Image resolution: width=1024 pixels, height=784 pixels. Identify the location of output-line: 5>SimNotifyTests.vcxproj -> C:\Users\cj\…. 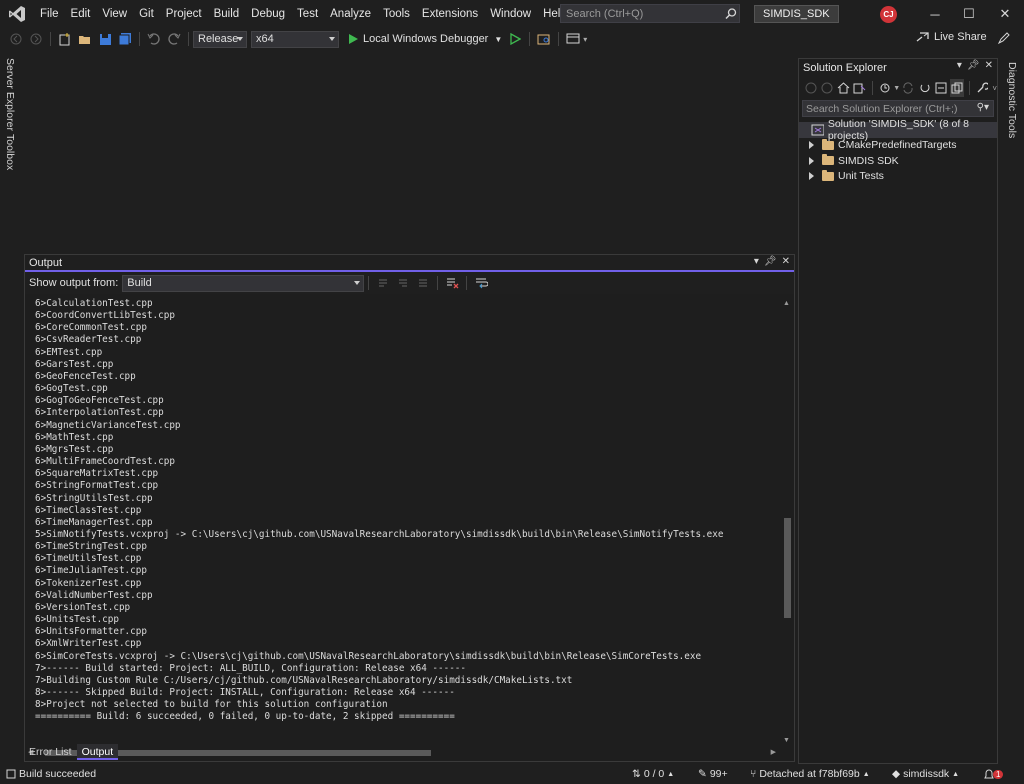
(379, 534).